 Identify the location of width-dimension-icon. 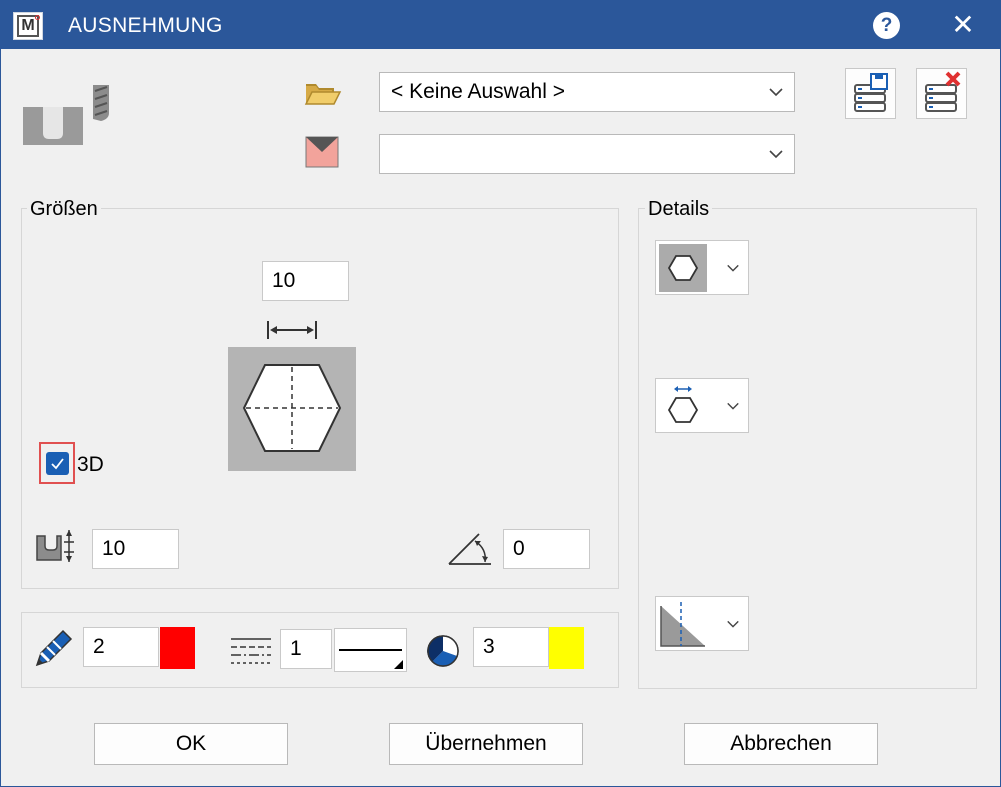
(292, 330).